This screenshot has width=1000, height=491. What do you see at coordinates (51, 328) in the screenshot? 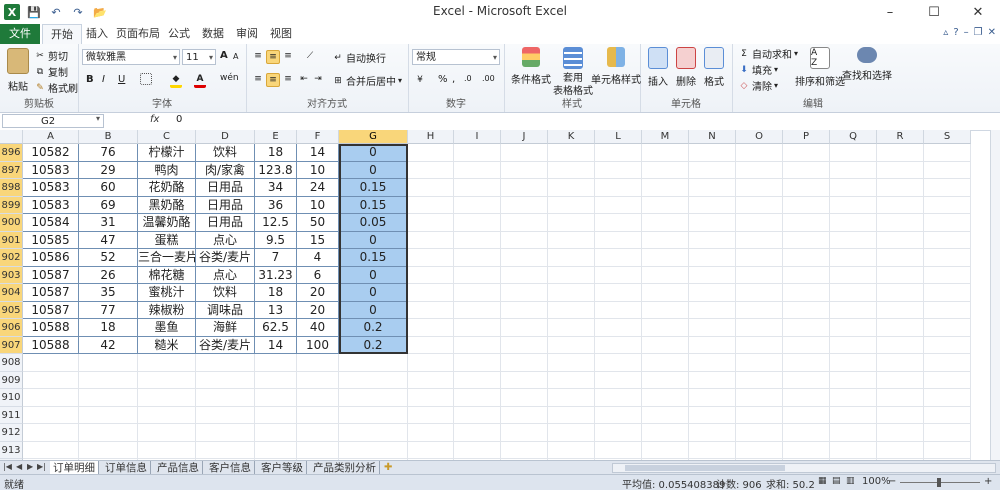
I see `cell-a906: 10588` at bounding box center [51, 328].